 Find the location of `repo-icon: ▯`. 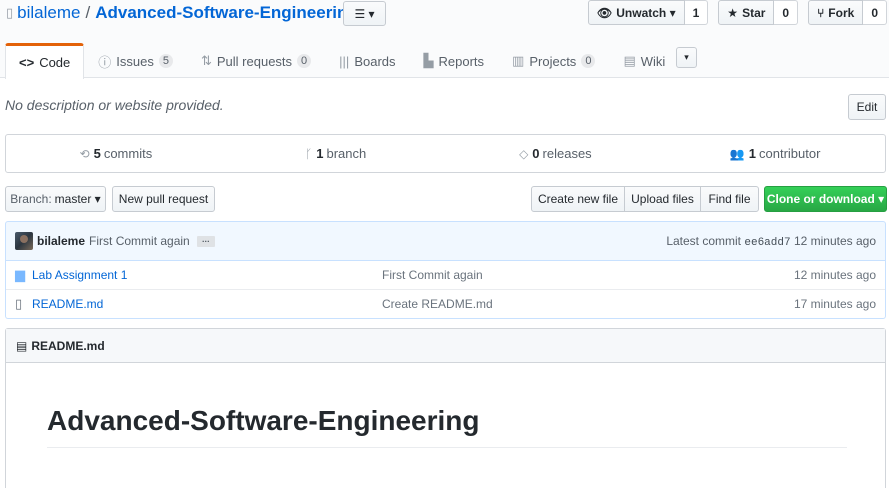

repo-icon: ▯ is located at coordinates (10, 12).